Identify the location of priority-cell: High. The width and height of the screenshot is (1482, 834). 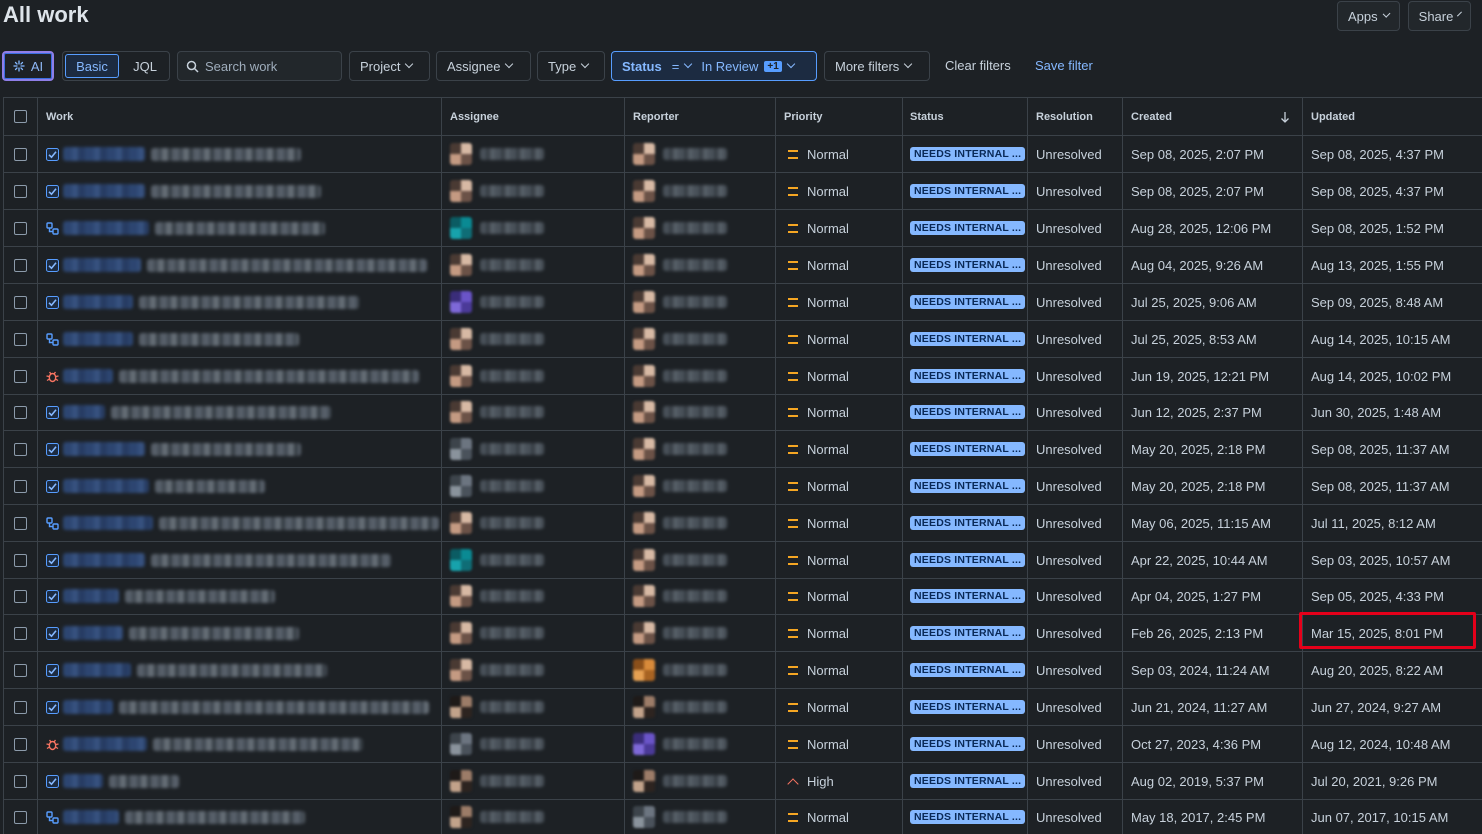
(839, 781).